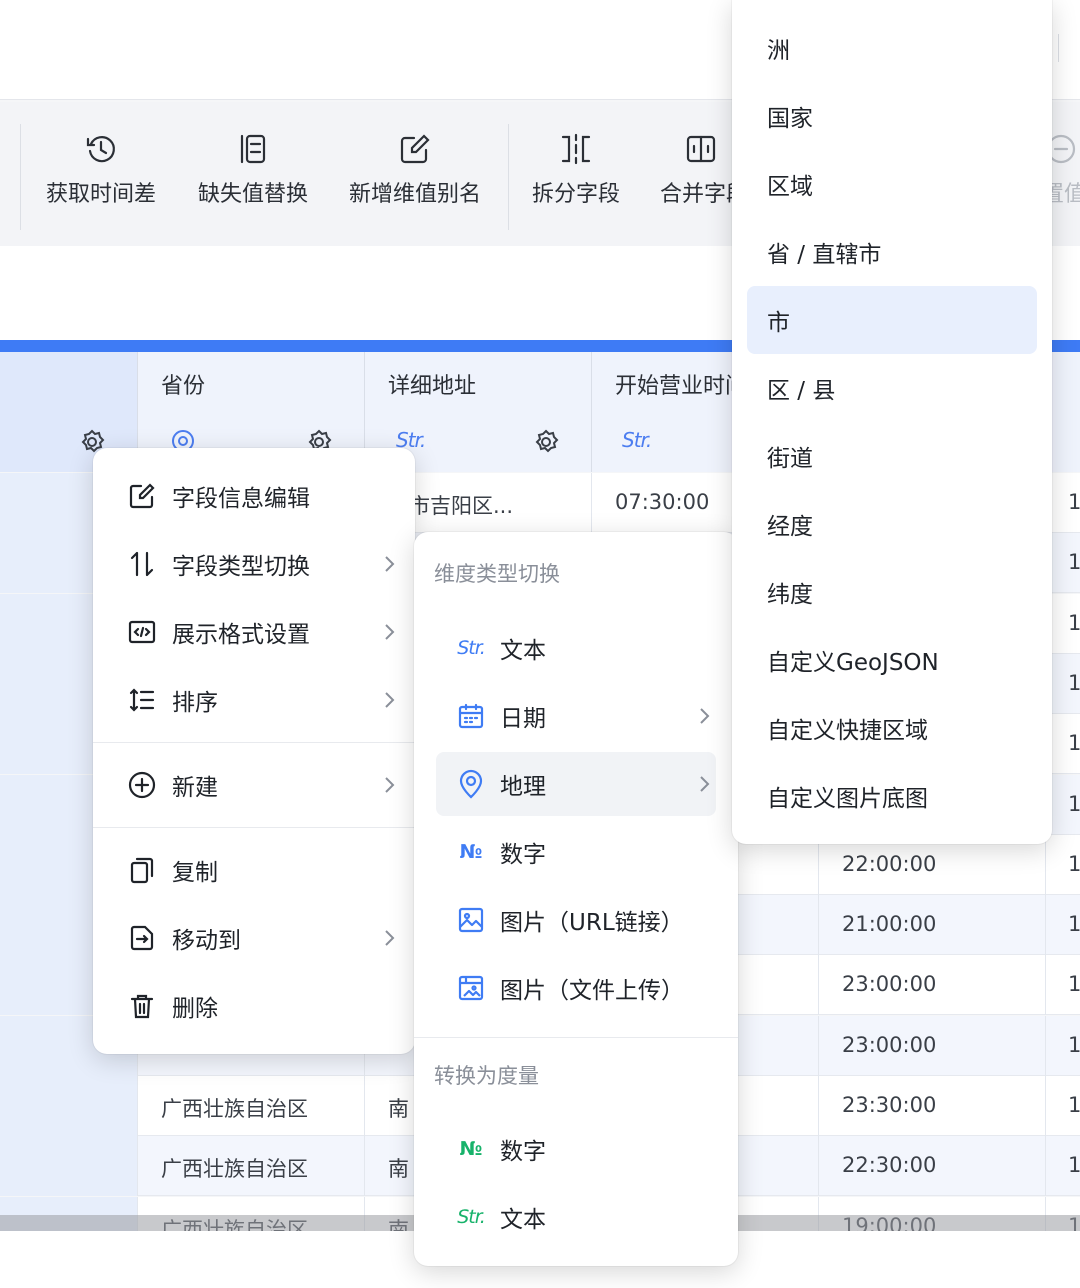 This screenshot has width=1080, height=1288. I want to click on geo-item: 自定义快捷区域, so click(892, 728).